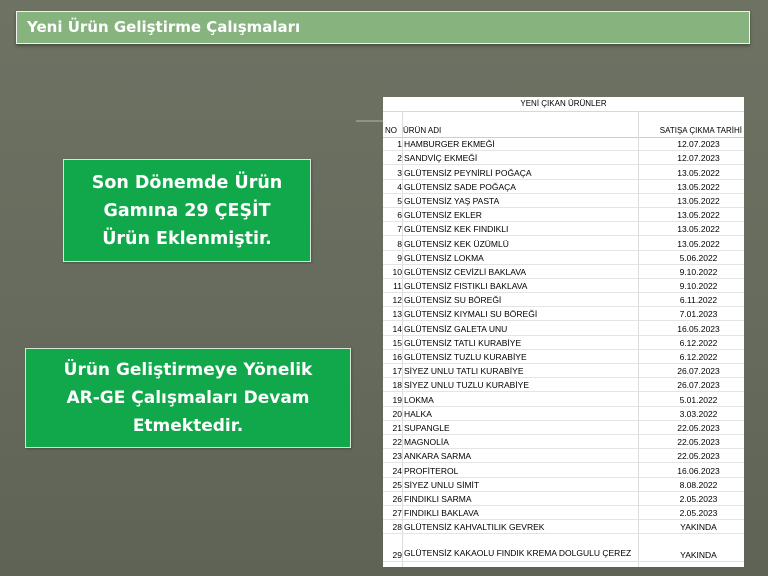 The image size is (768, 576). I want to click on table-row: 19 LOKMA 5.01.2022, so click(563, 399).